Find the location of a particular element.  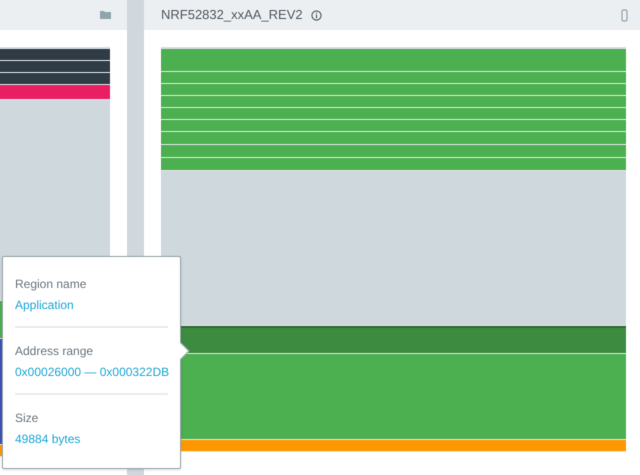

folder-icon is located at coordinates (106, 15).